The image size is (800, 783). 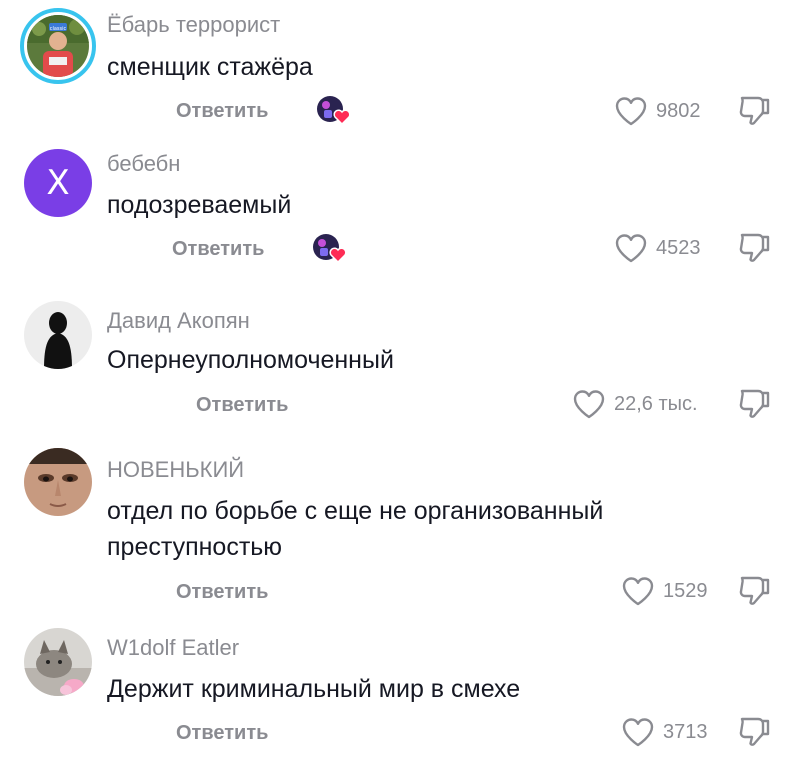 What do you see at coordinates (178, 321) in the screenshot?
I see `comment-username: Давид Акопян` at bounding box center [178, 321].